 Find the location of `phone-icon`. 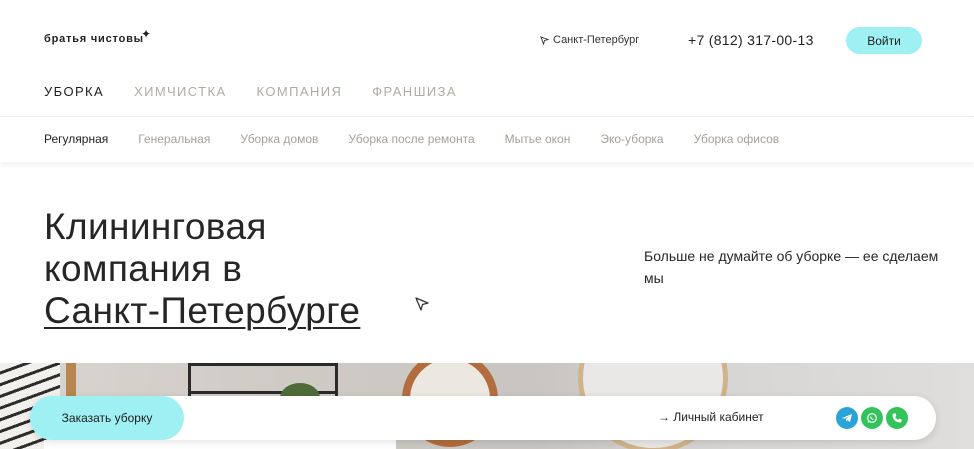

phone-icon is located at coordinates (897, 418).